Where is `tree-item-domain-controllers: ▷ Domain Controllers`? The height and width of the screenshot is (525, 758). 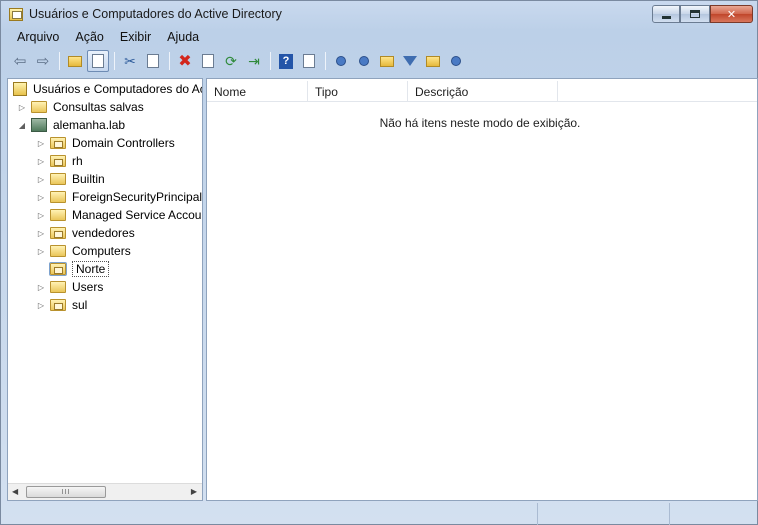 tree-item-domain-controllers: ▷ Domain Controllers is located at coordinates (105, 143).